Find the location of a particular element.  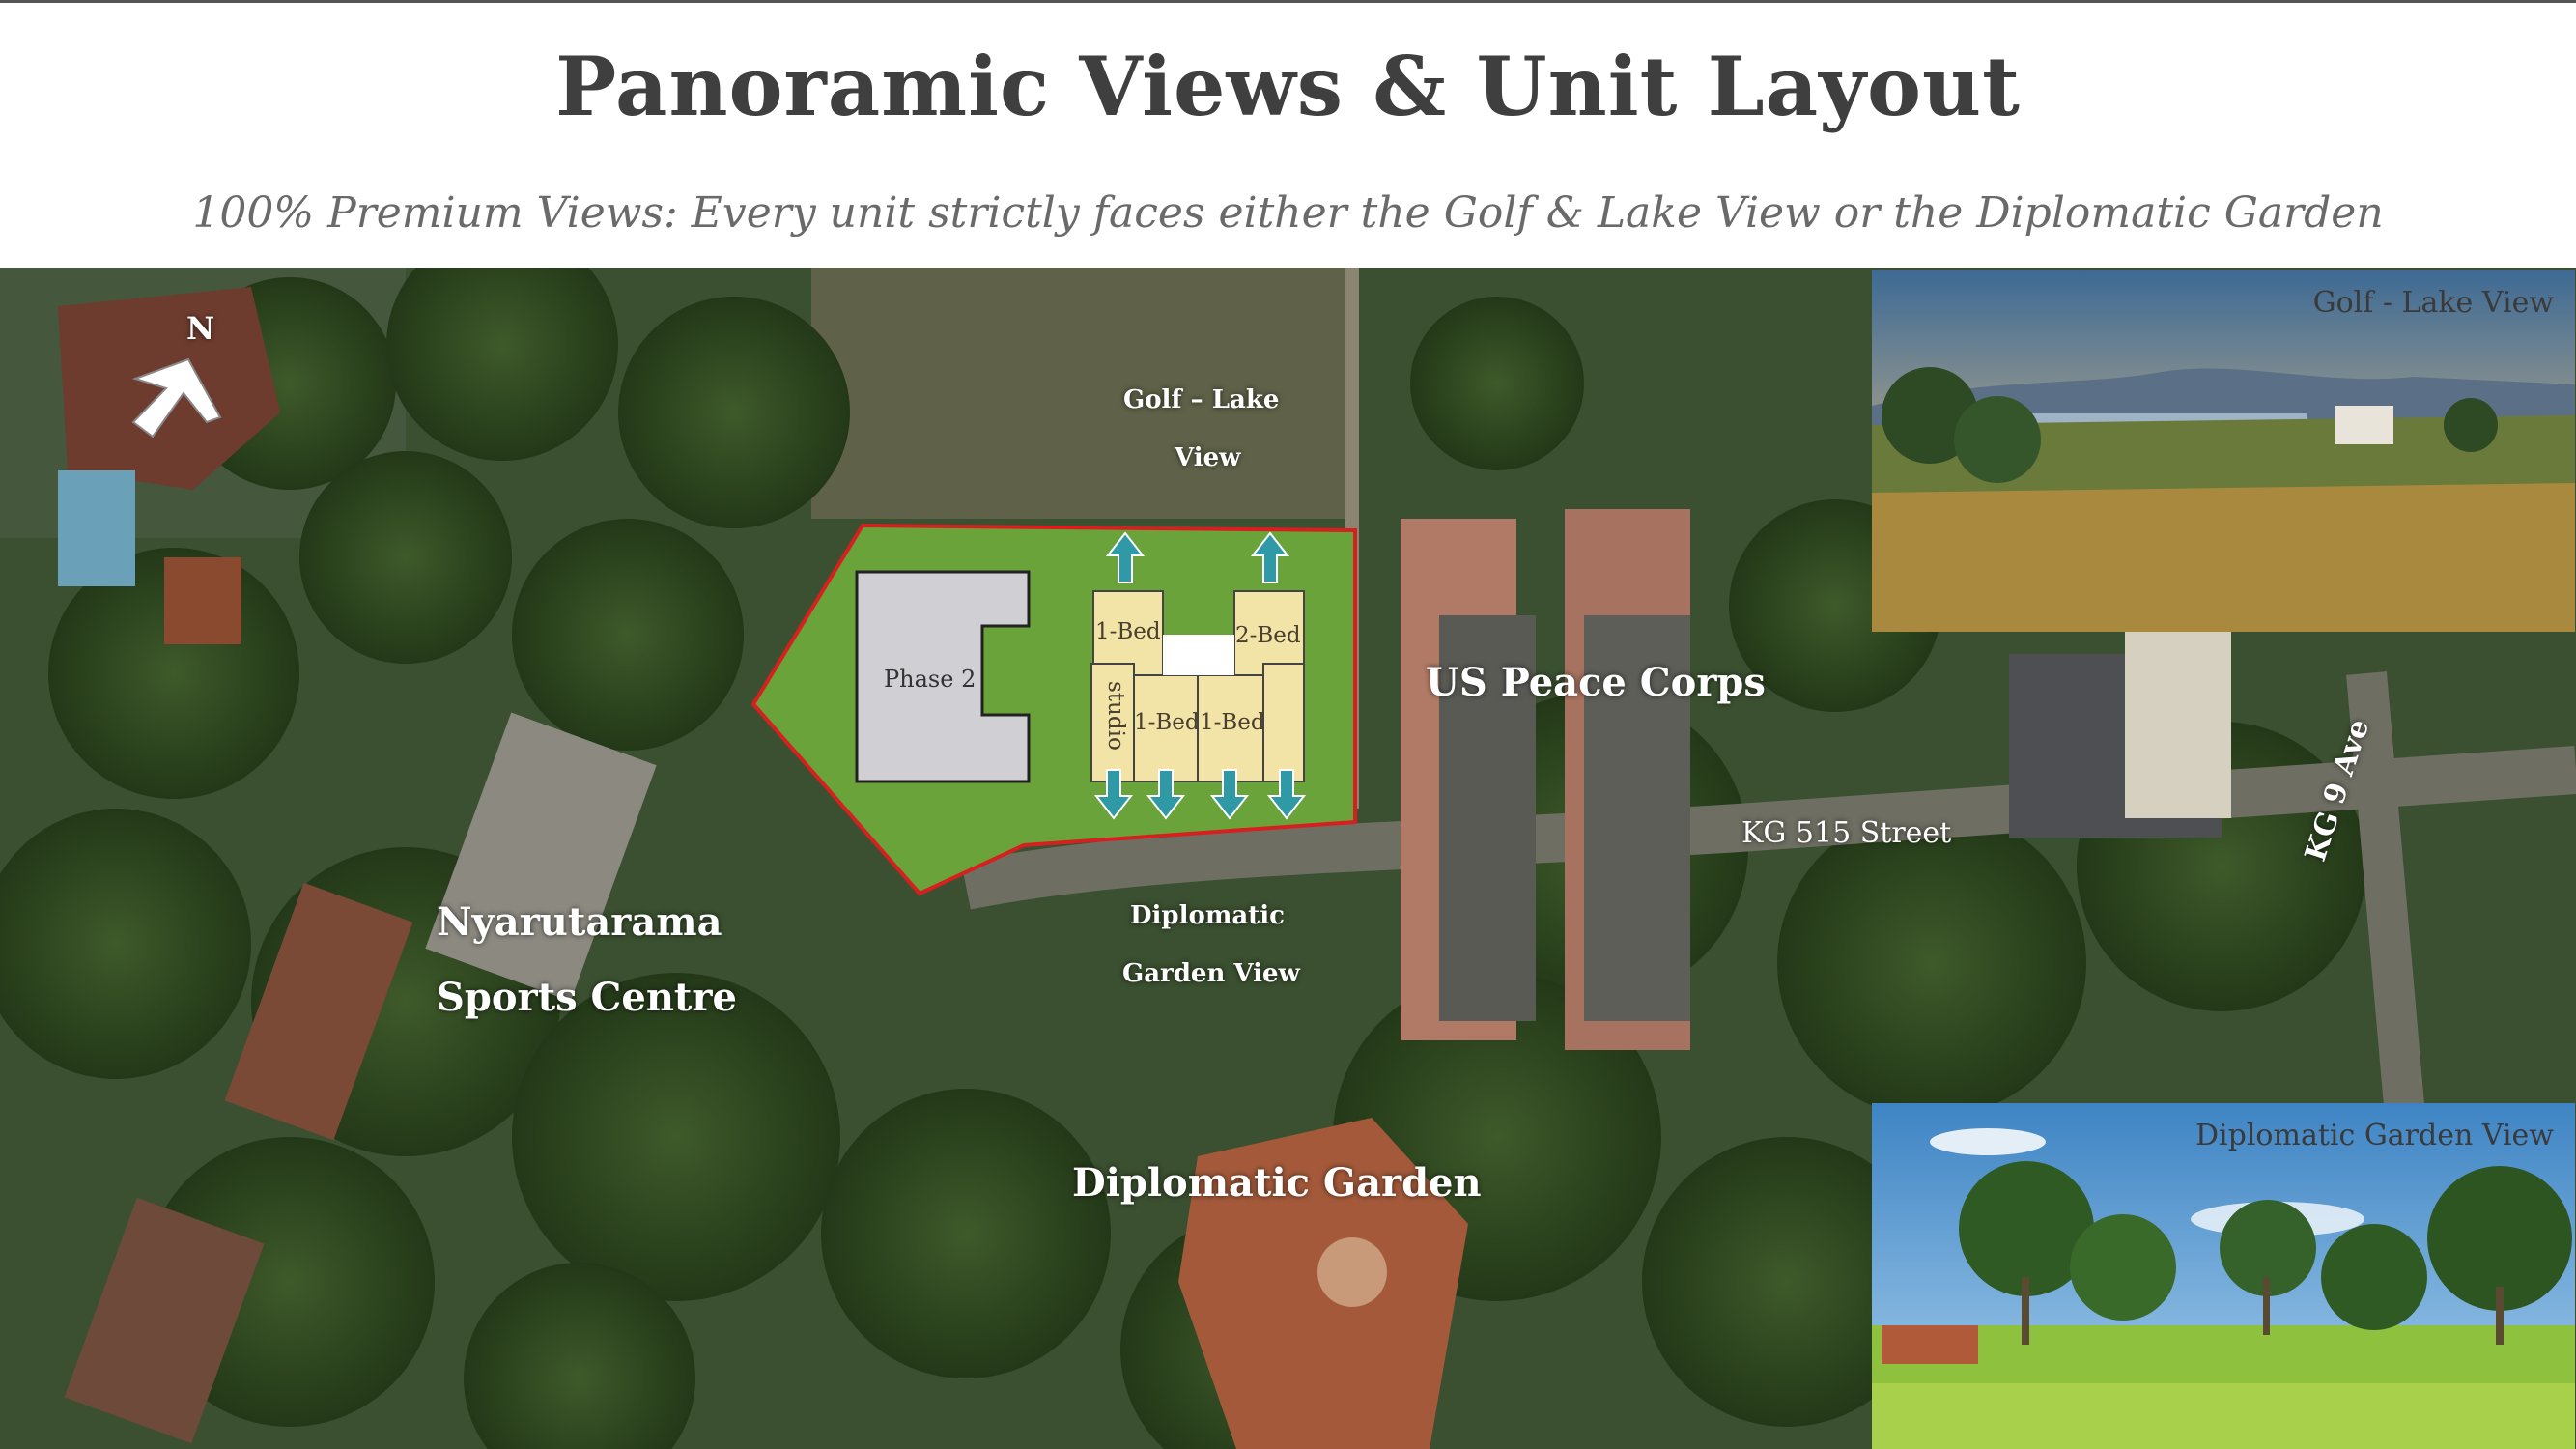

golf-lake-view-photo: Golf - Lake View is located at coordinates (2223, 451).